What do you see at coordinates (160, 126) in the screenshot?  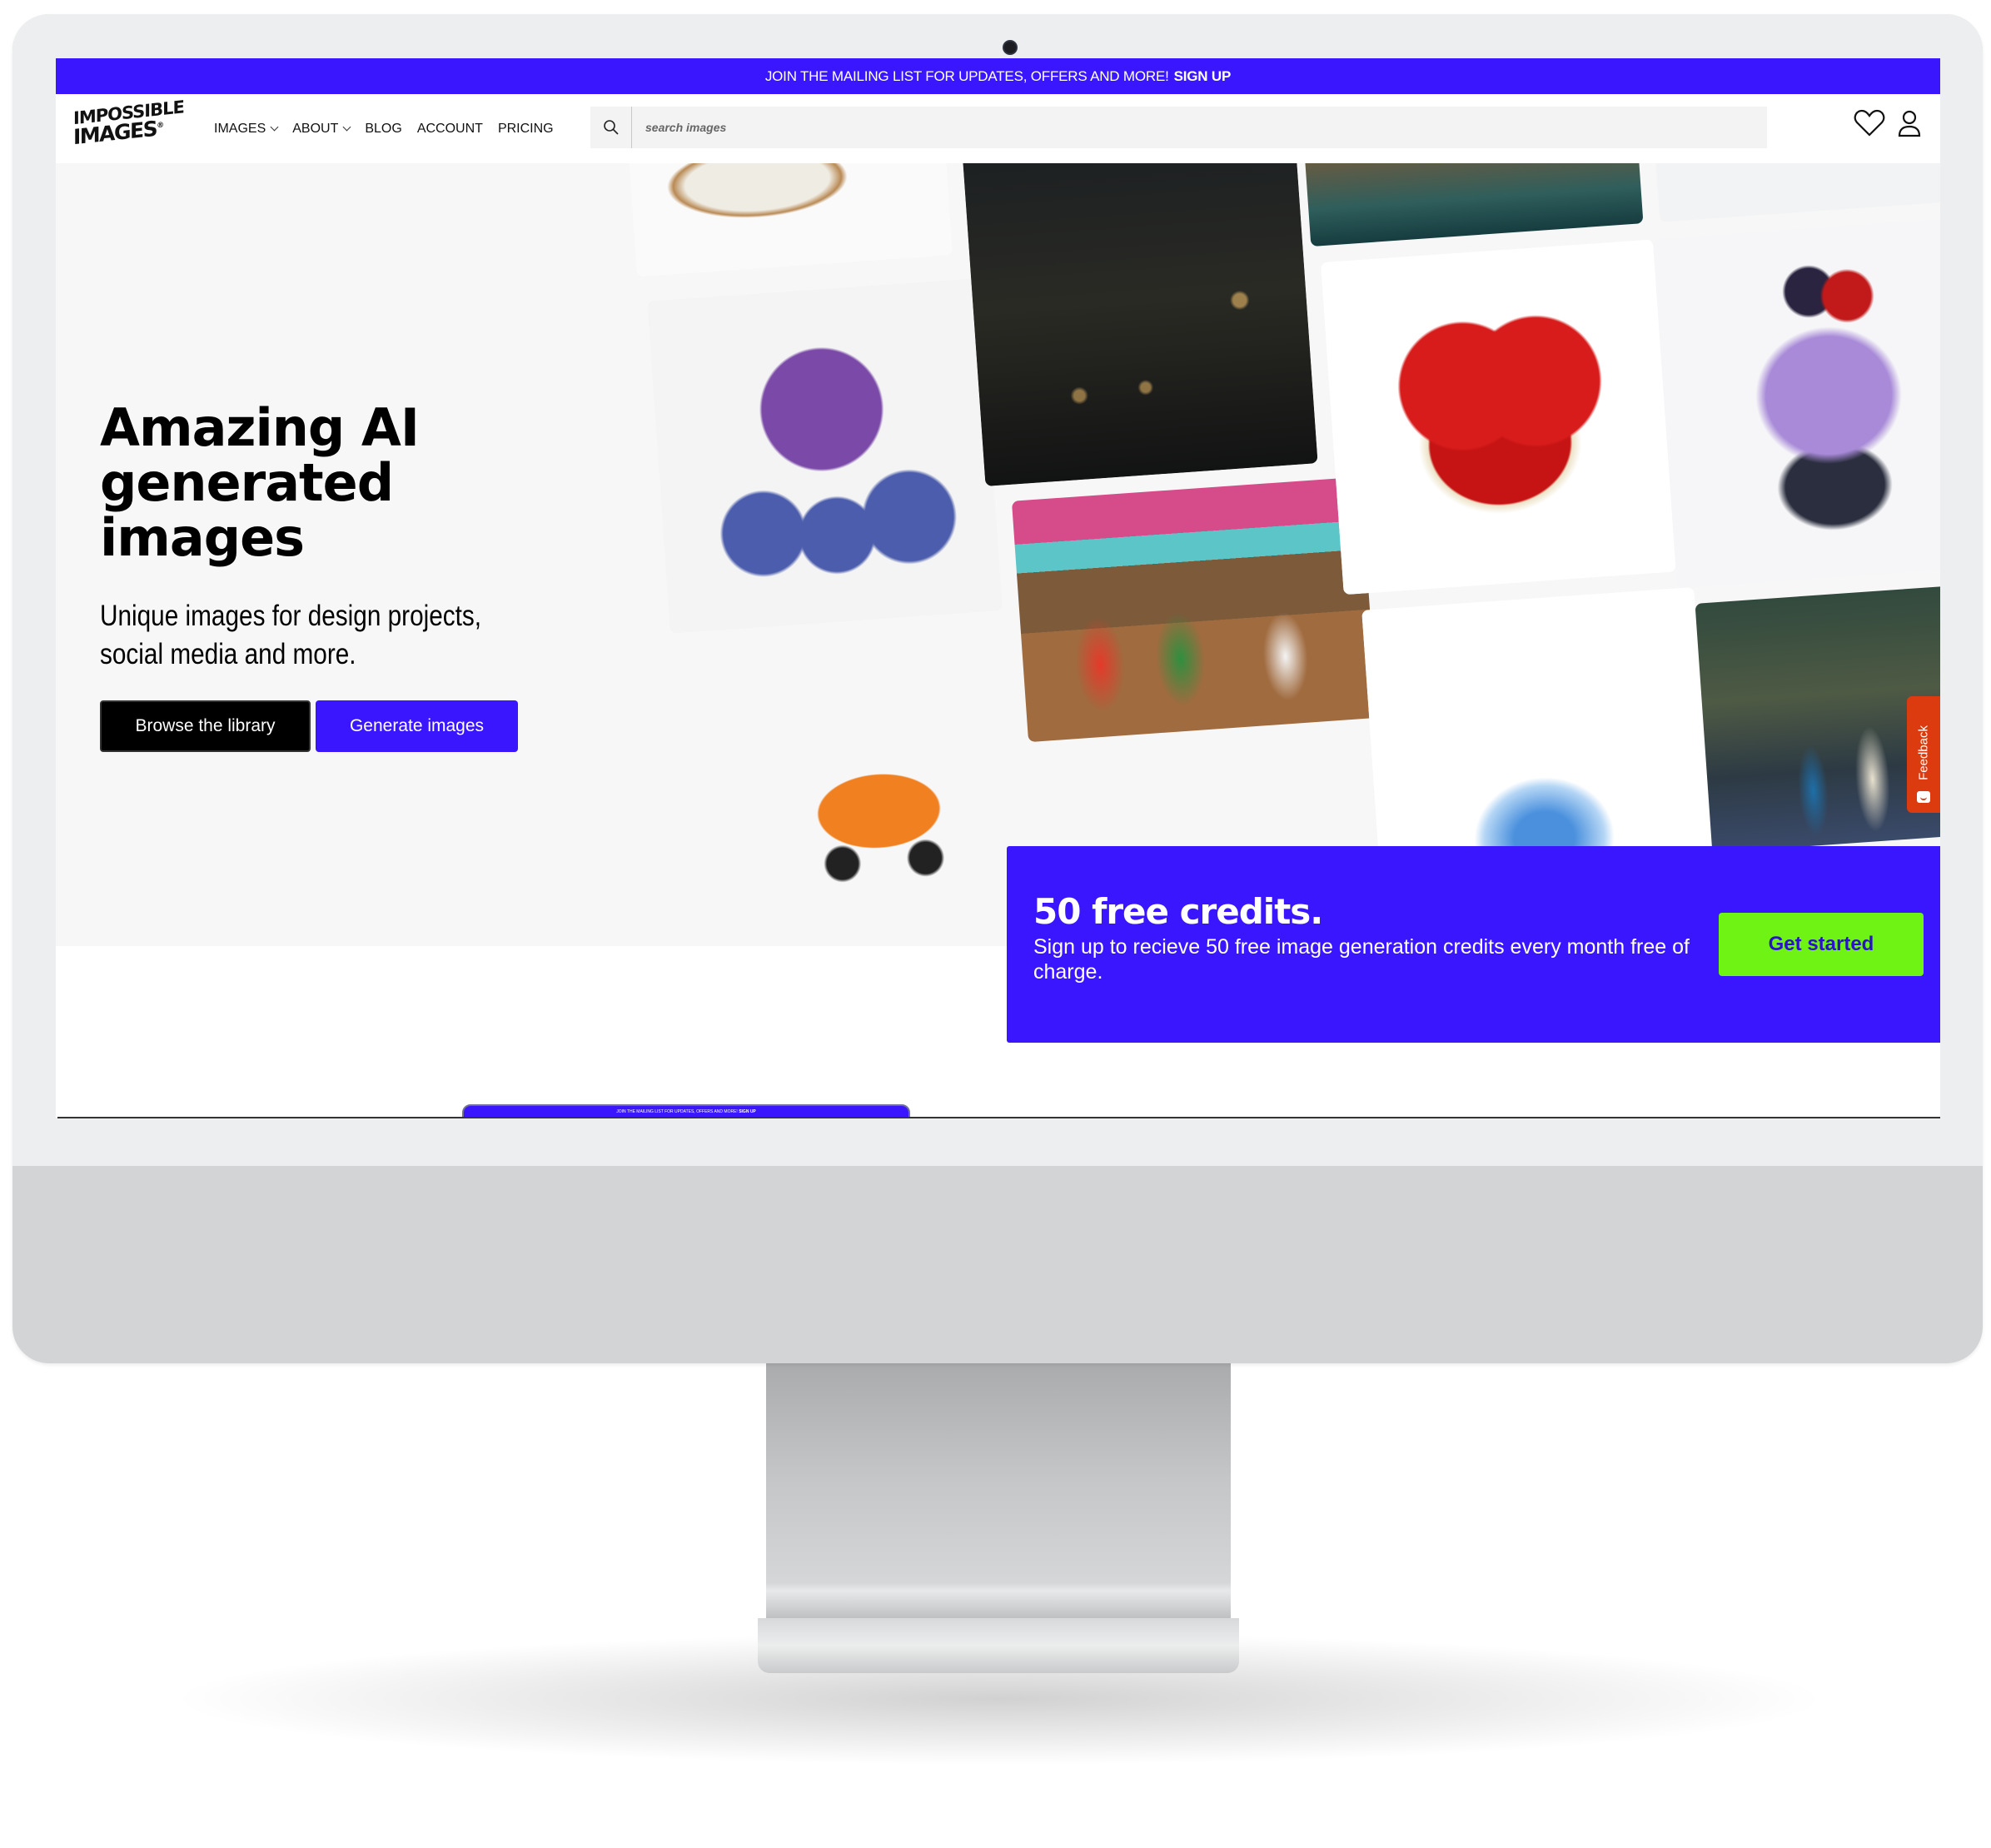 I see `logo-registered-mark: ®` at bounding box center [160, 126].